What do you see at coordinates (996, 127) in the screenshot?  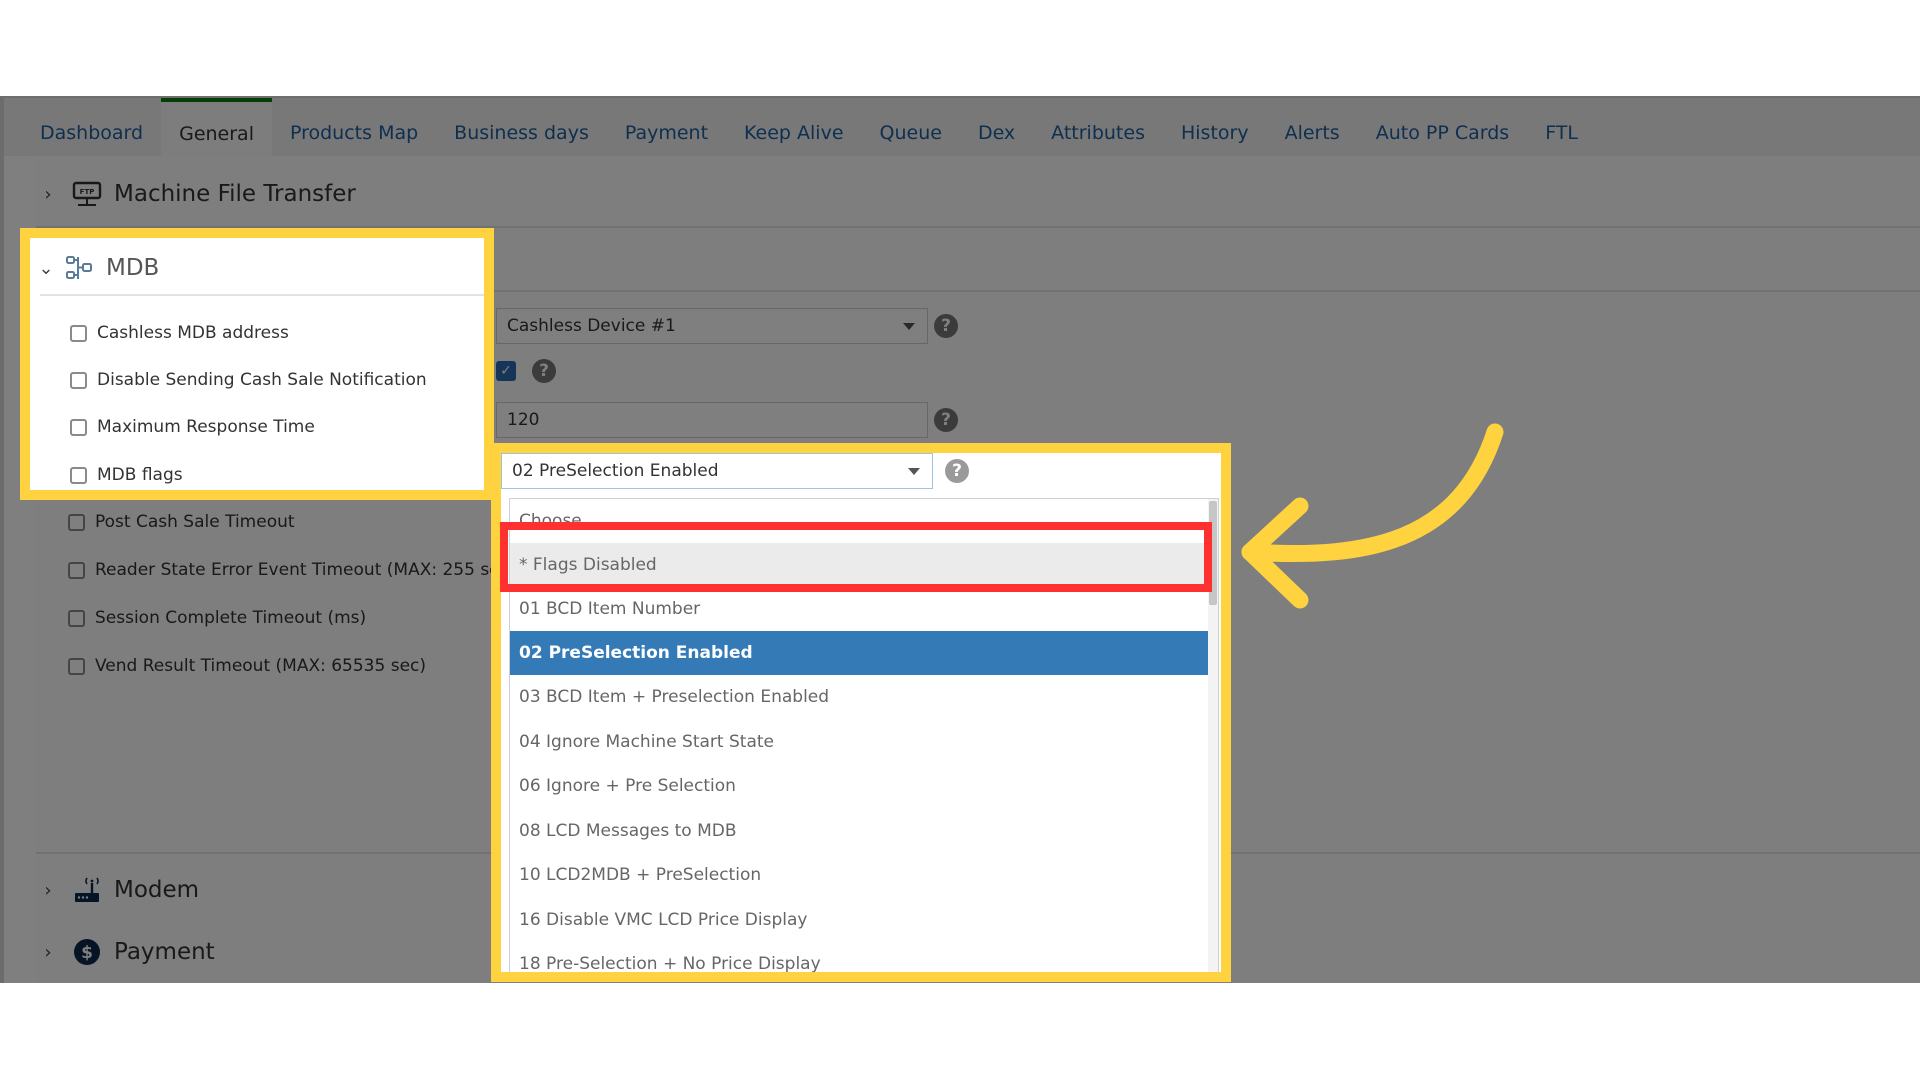 I see `tab-dex: Dex` at bounding box center [996, 127].